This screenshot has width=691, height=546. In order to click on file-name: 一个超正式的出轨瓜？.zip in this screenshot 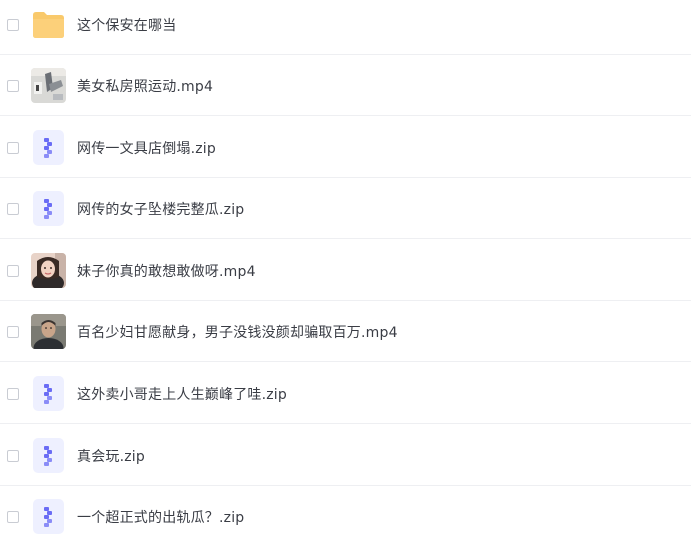, I will do `click(160, 517)`.